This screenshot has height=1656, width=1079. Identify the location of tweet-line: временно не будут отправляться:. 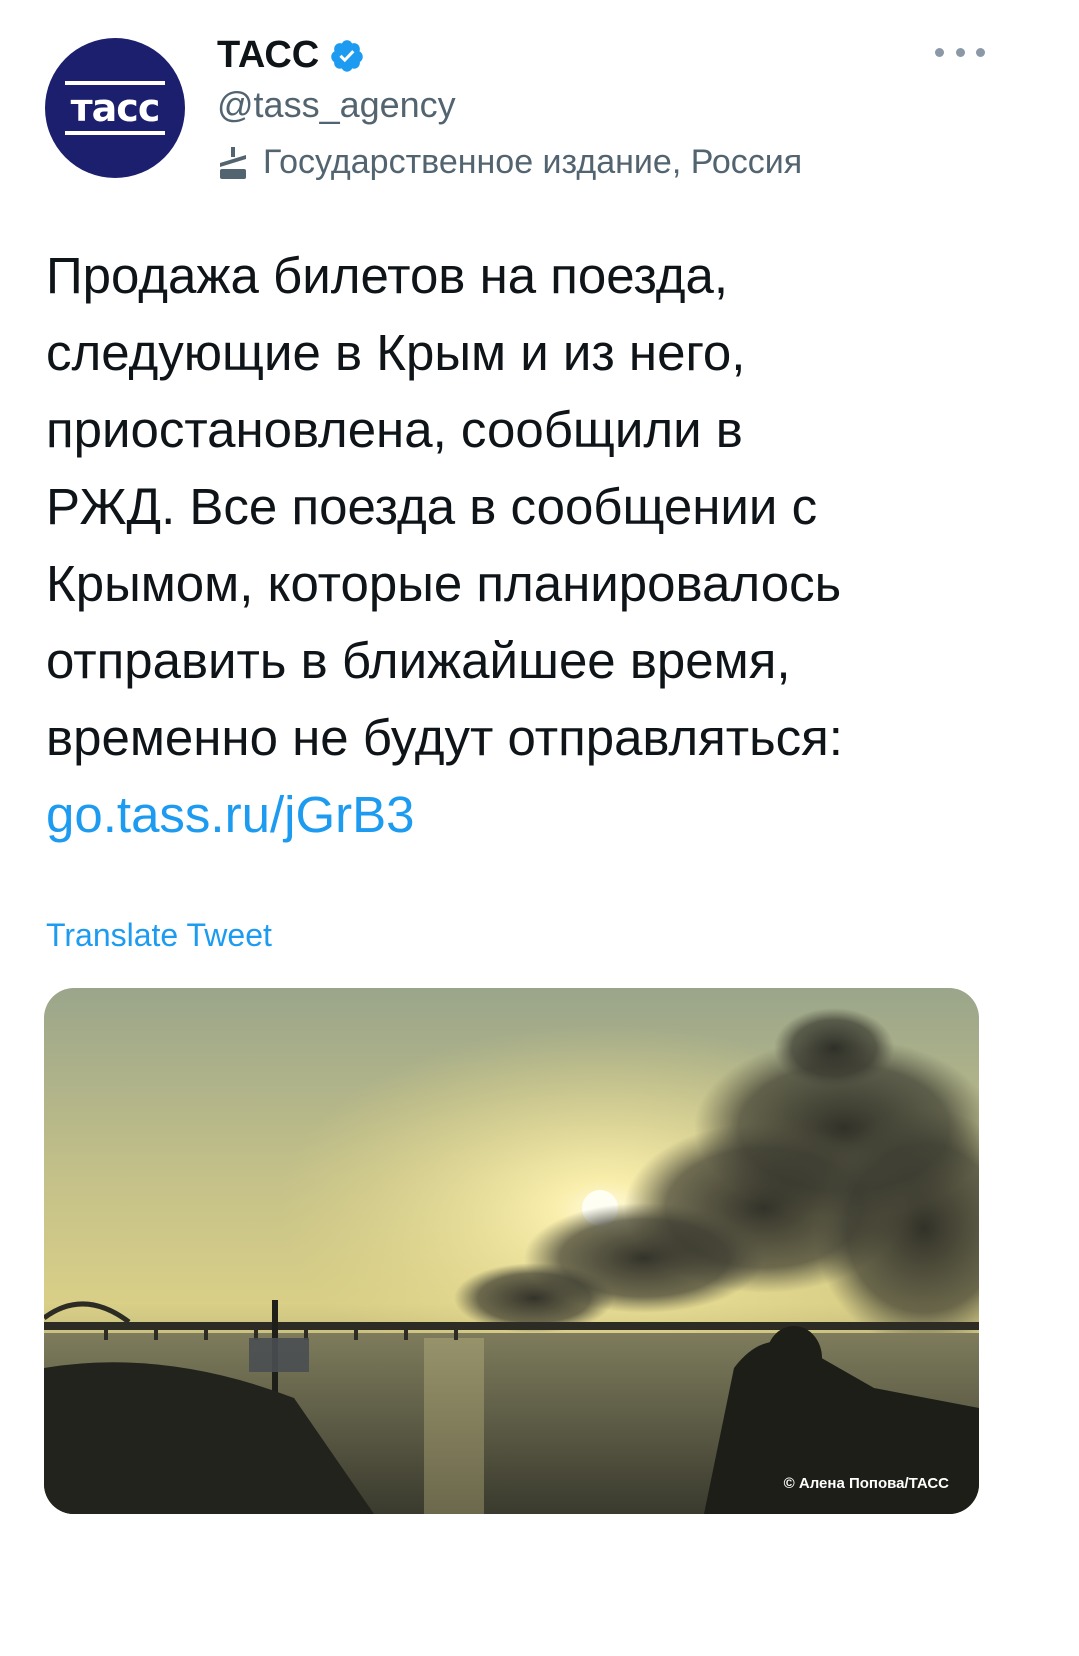
(444, 737).